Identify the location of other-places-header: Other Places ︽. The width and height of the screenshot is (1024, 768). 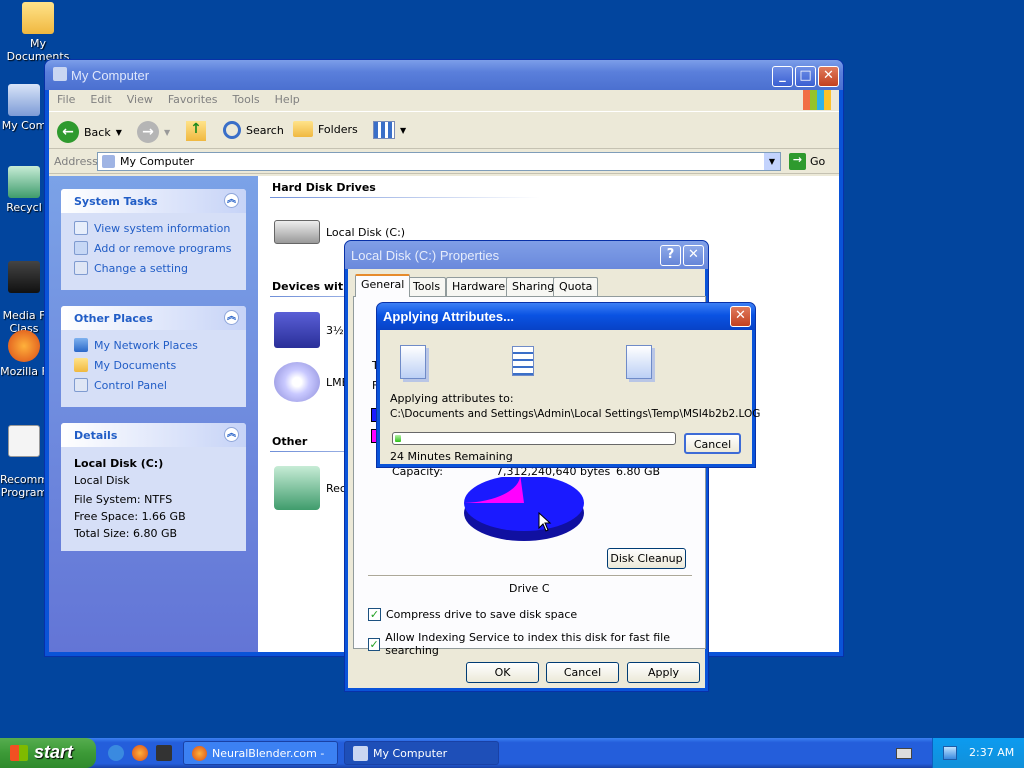
(153, 318).